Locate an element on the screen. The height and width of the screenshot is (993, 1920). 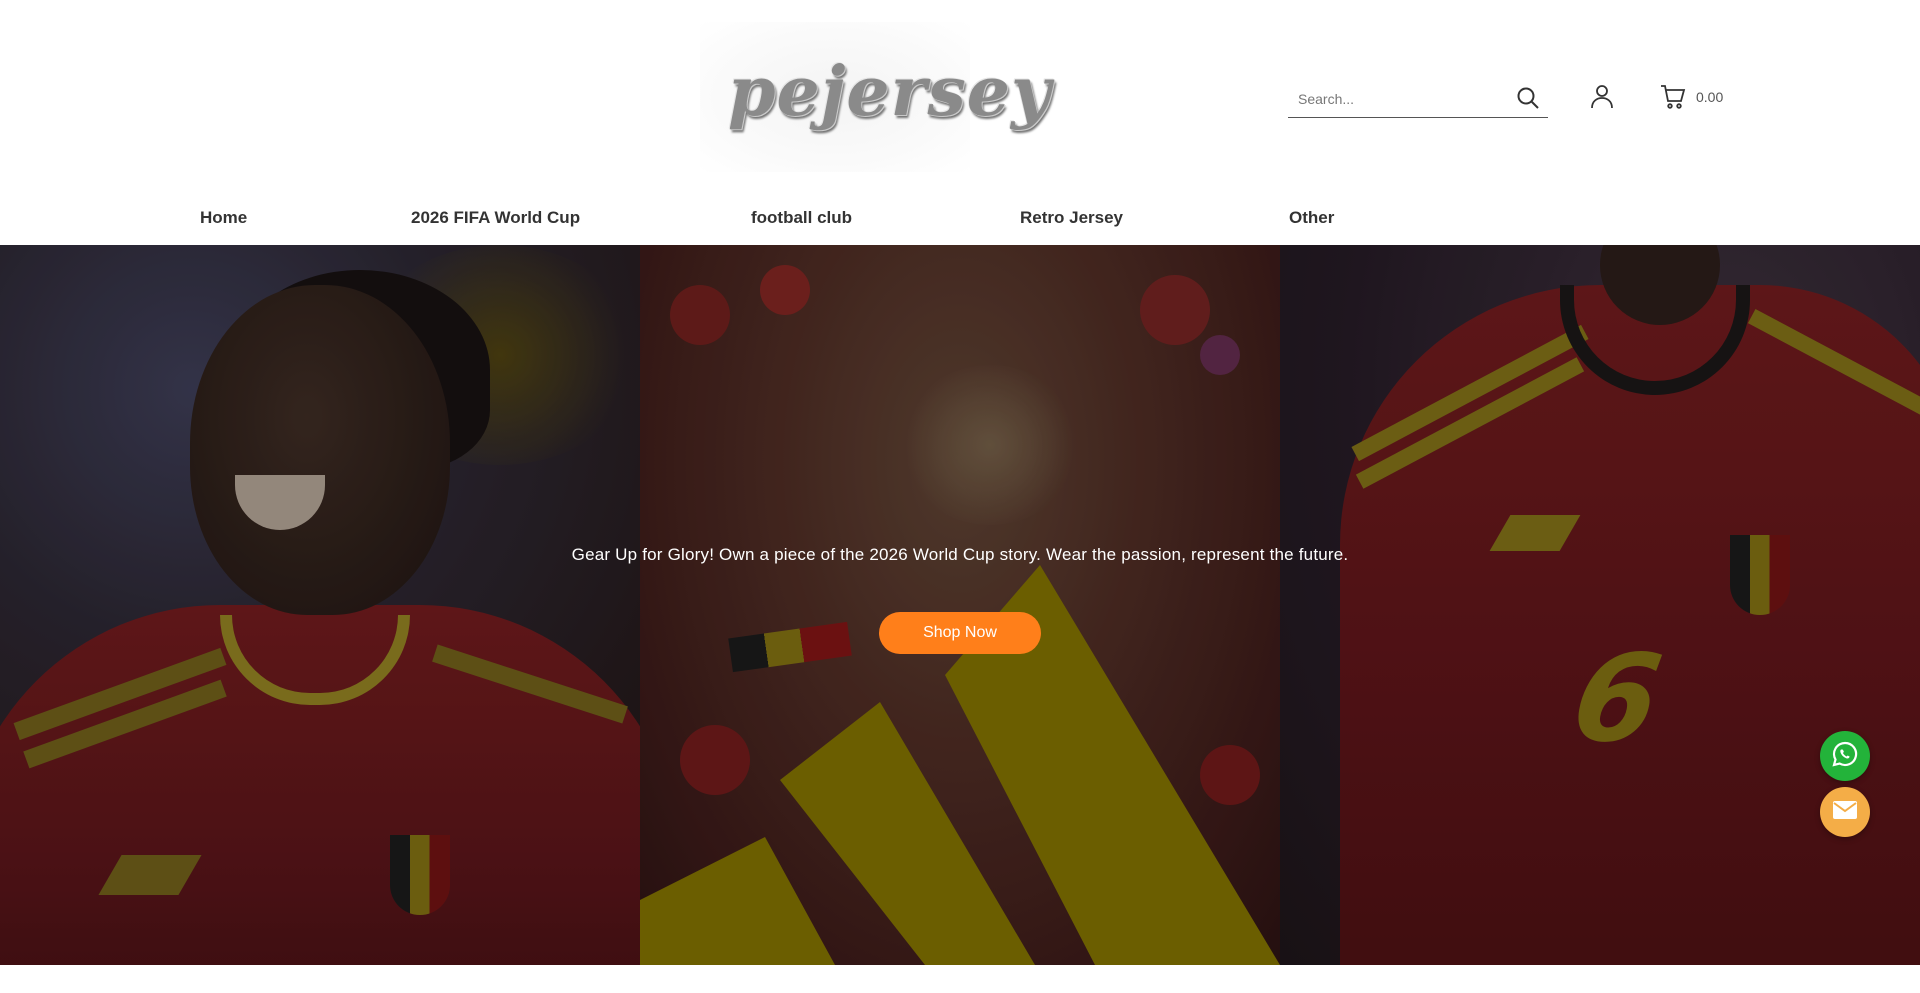
search-icon is located at coordinates (1528, 98).